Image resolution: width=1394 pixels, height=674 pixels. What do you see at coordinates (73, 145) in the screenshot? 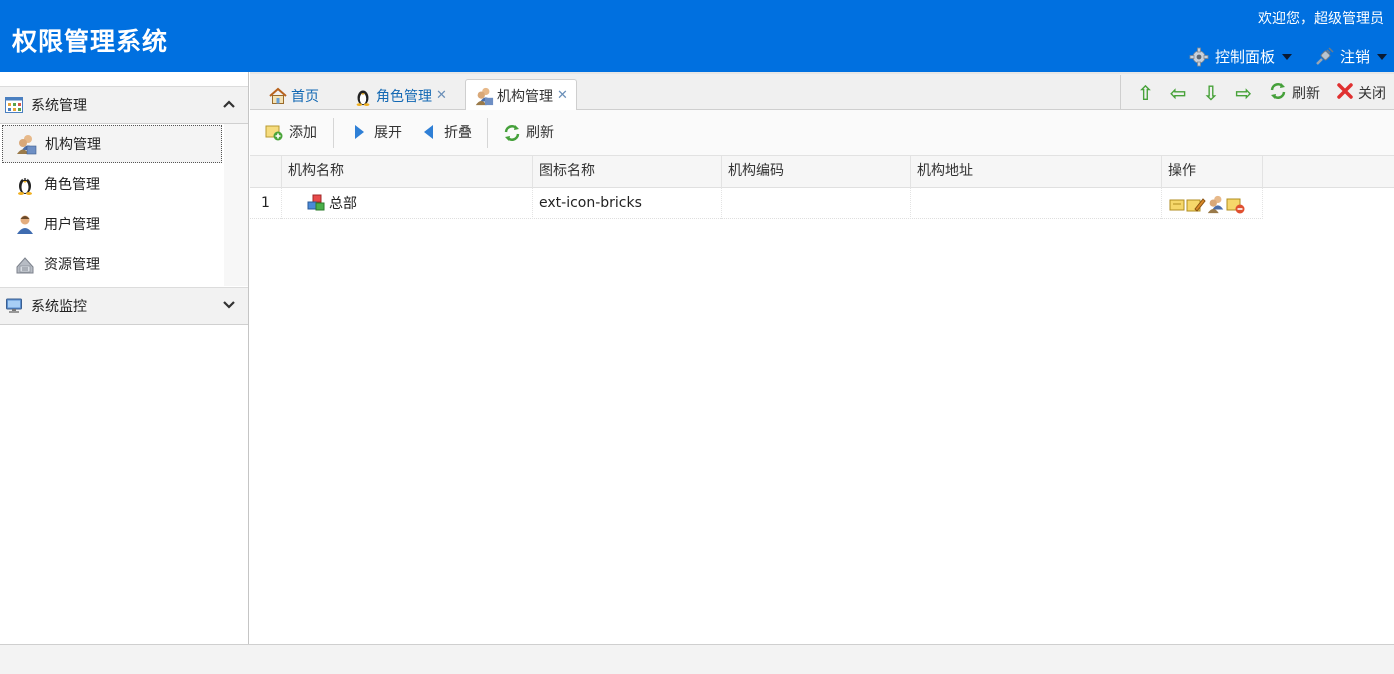
I see `sidebar-item-label: 机构管理` at bounding box center [73, 145].